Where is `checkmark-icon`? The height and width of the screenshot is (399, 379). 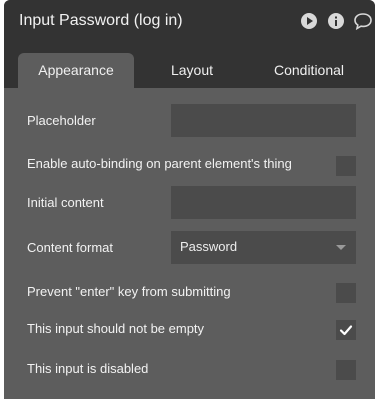 checkmark-icon is located at coordinates (346, 330).